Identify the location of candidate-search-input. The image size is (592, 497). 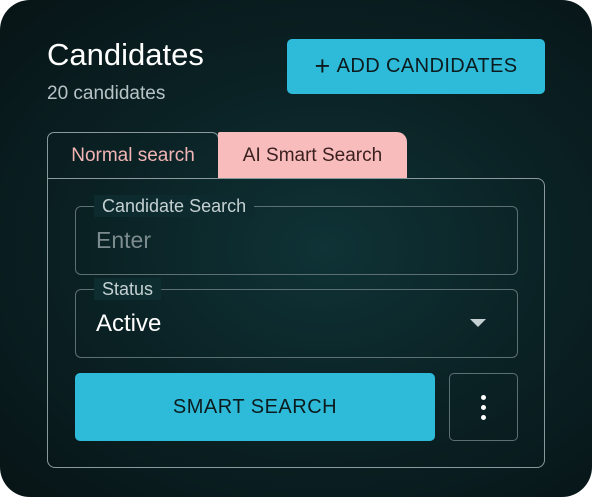
(296, 240).